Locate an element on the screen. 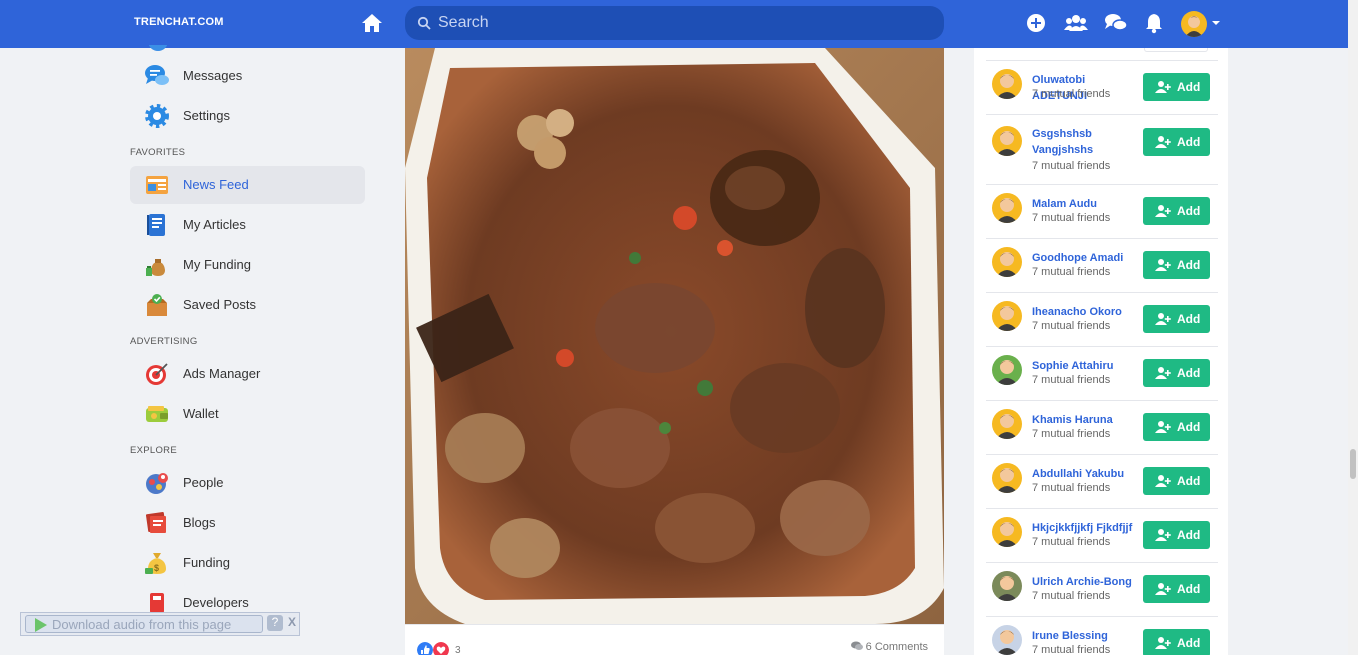 The height and width of the screenshot is (655, 1358). plus-circle-icon is located at coordinates (1036, 23).